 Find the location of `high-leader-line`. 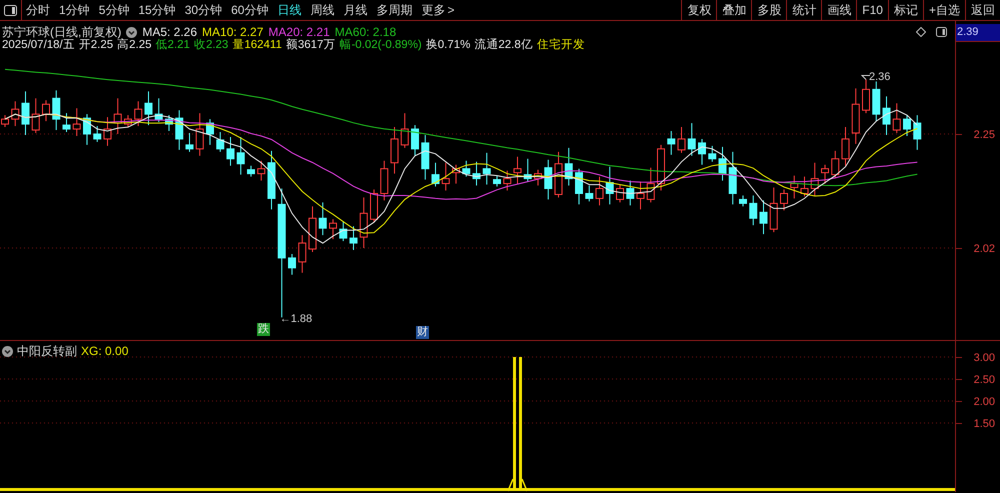

high-leader-line is located at coordinates (865, 77).